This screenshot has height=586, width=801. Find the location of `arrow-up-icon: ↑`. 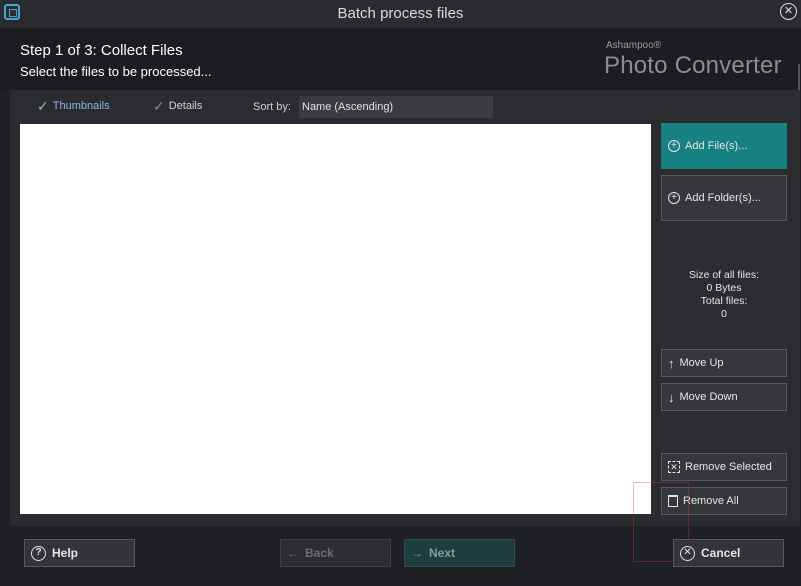

arrow-up-icon: ↑ is located at coordinates (671, 363).